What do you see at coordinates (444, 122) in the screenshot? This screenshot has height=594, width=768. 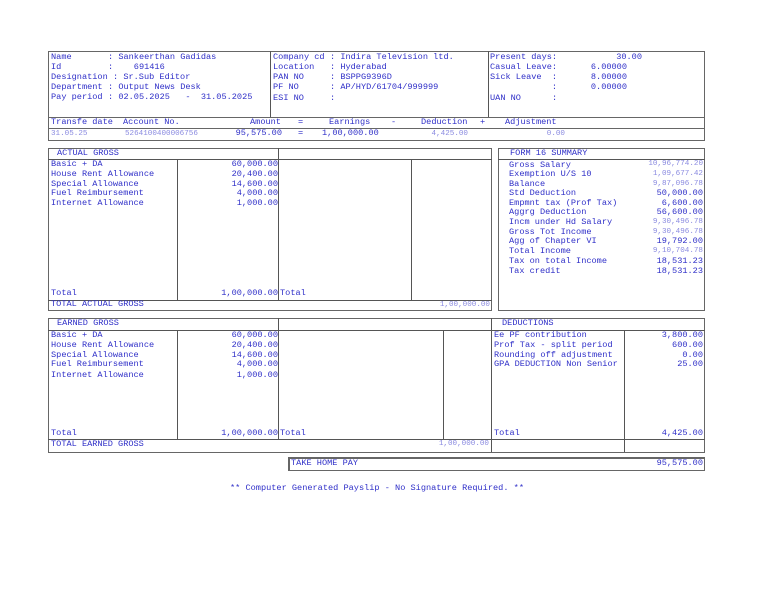 I see `deduction-header: Deduction` at bounding box center [444, 122].